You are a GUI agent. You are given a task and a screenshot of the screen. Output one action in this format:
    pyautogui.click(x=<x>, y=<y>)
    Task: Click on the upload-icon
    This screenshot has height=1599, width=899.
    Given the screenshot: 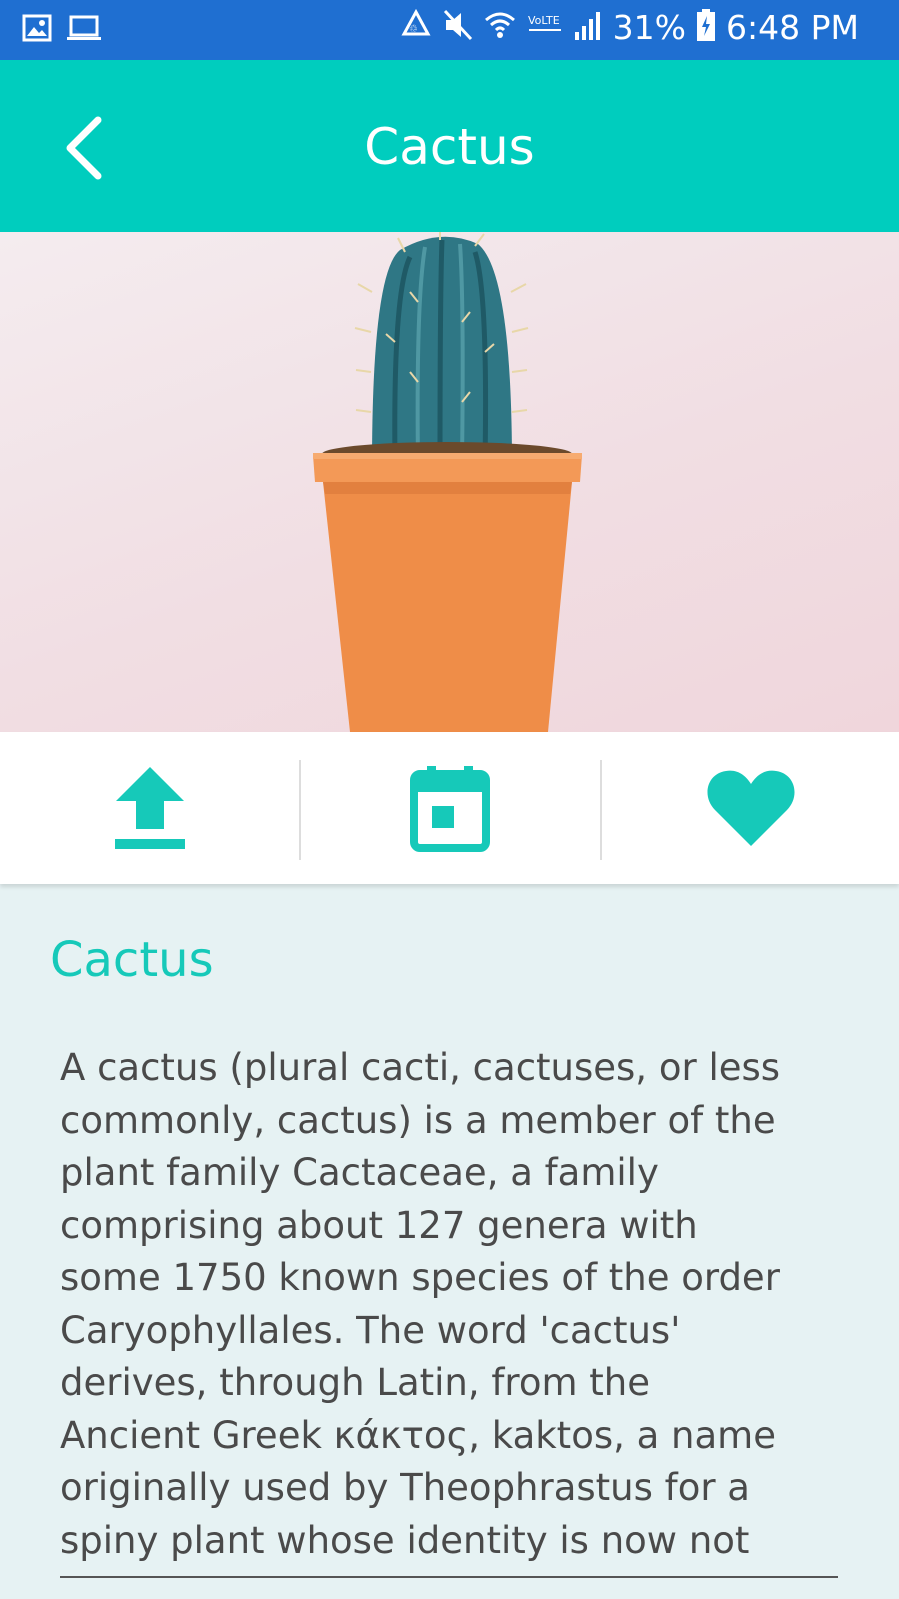 What is the action you would take?
    pyautogui.click(x=149, y=808)
    